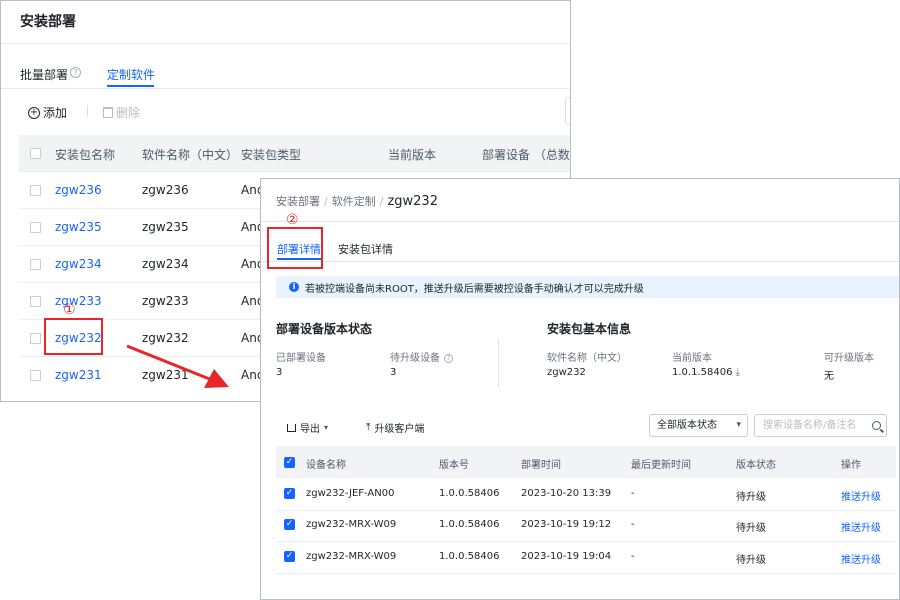 This screenshot has width=900, height=600. I want to click on upgrade-client-button: ⤒ 升级客户端, so click(395, 427).